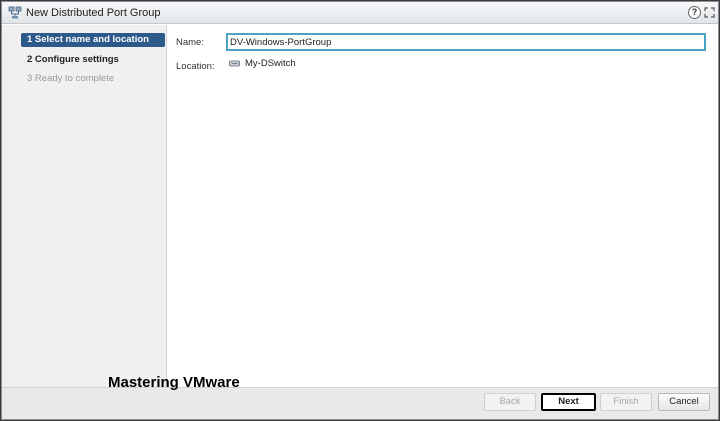 The image size is (720, 421). What do you see at coordinates (360, 13) in the screenshot?
I see `title-bar: New Distributed Port Group ?` at bounding box center [360, 13].